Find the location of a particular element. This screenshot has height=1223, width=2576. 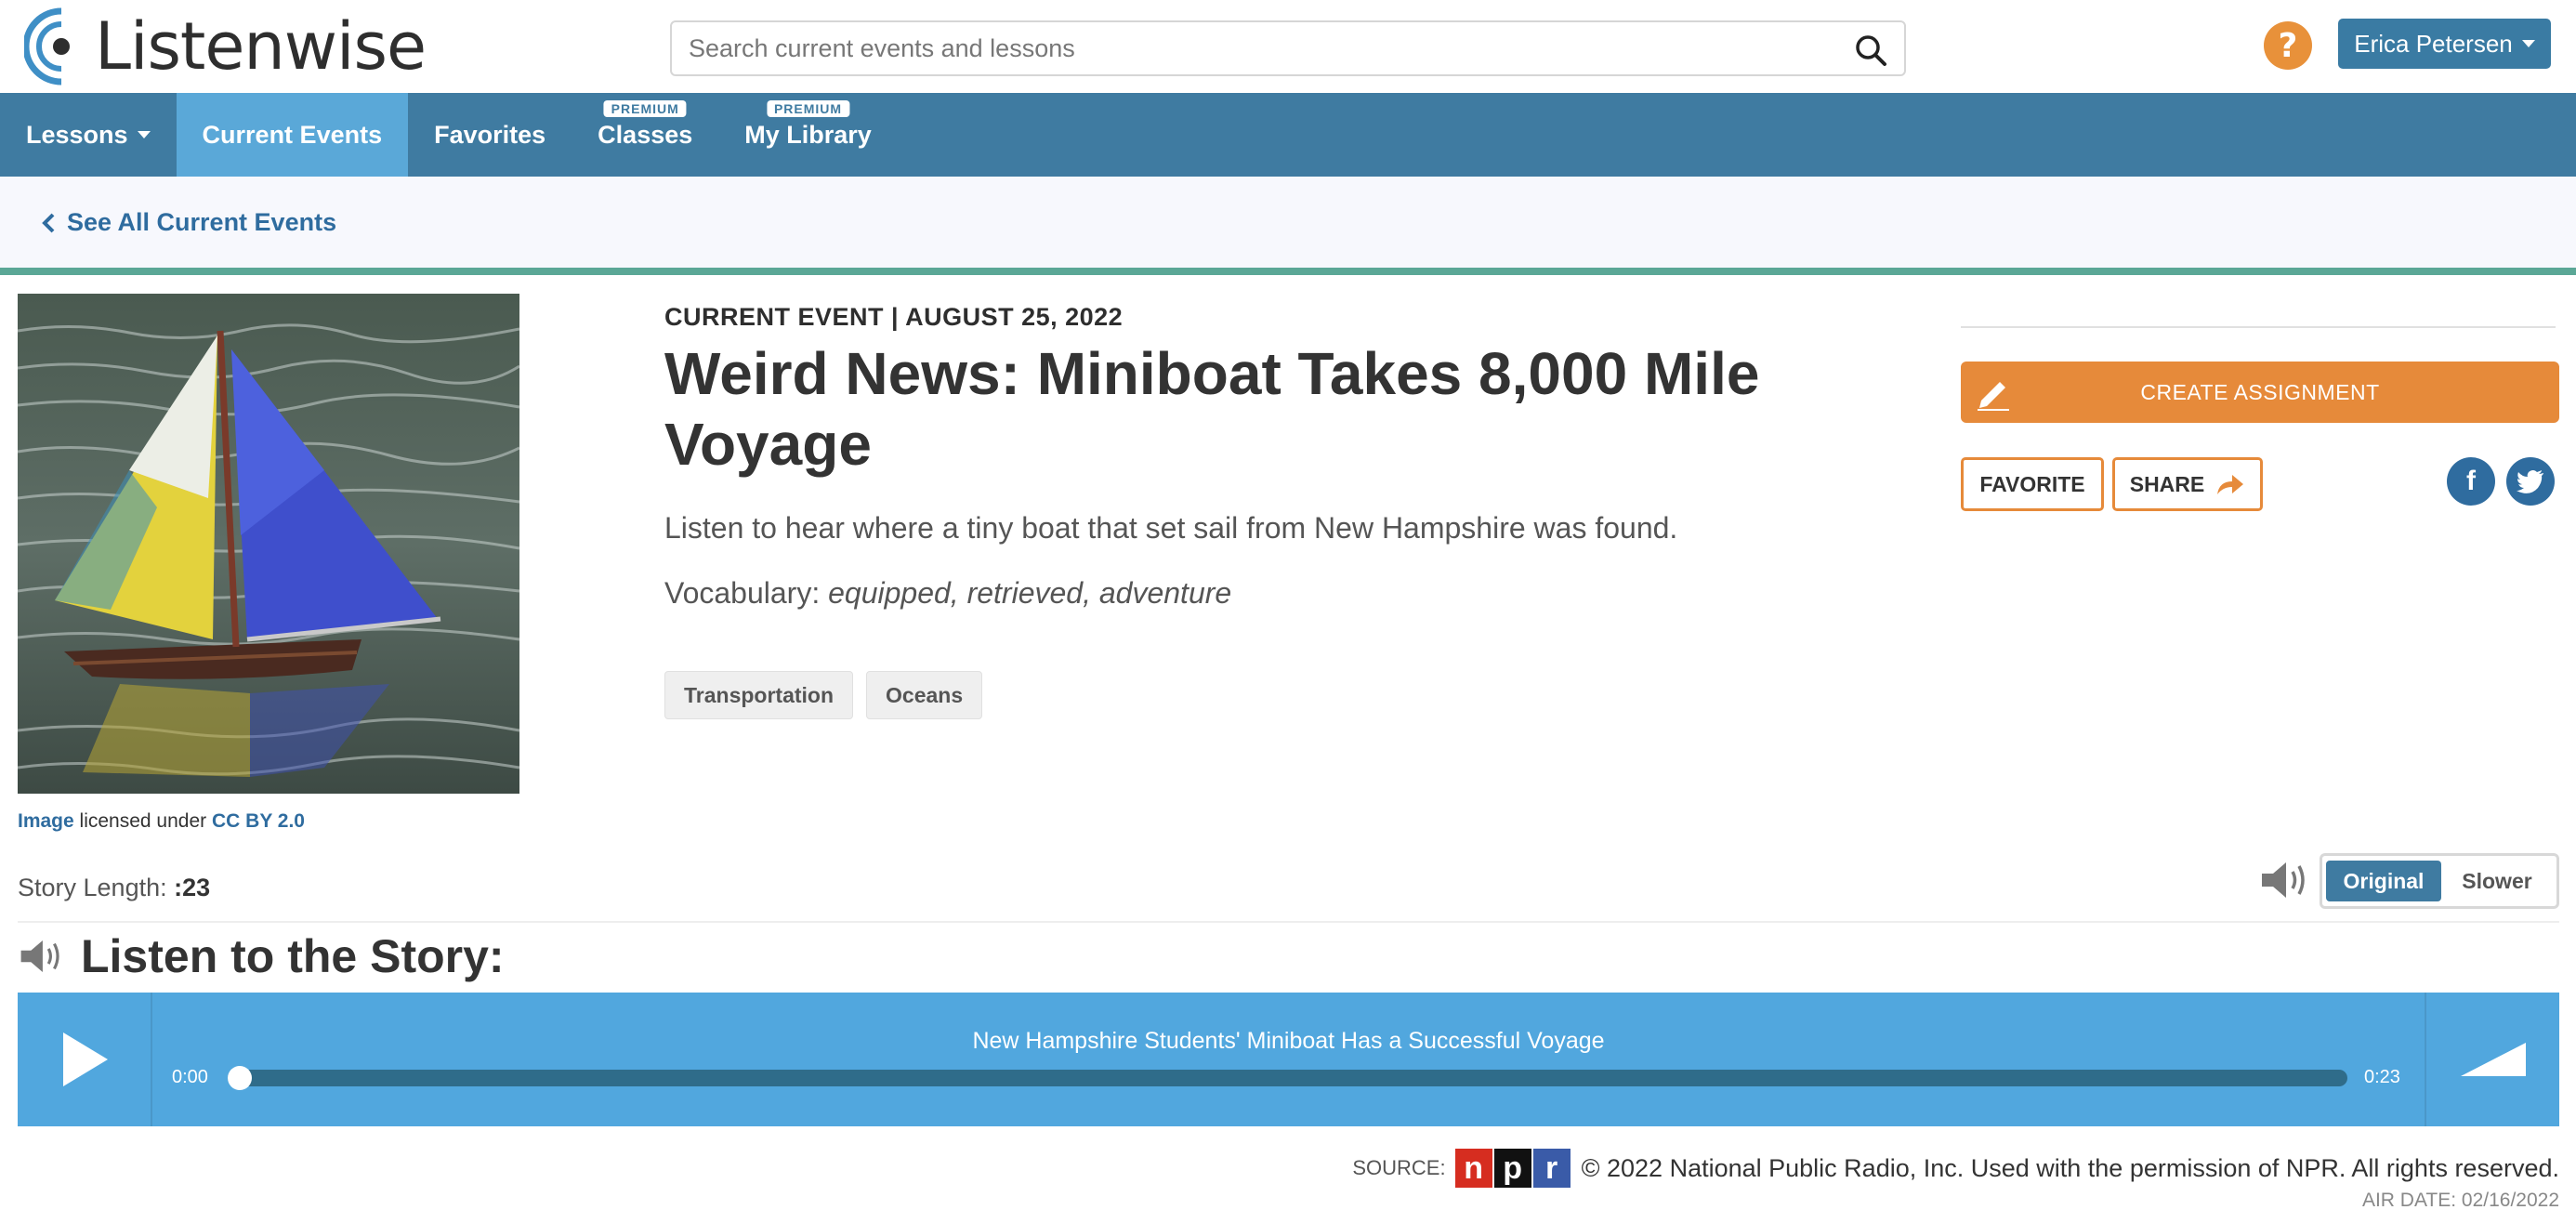

twitter-icon is located at coordinates (2530, 481).